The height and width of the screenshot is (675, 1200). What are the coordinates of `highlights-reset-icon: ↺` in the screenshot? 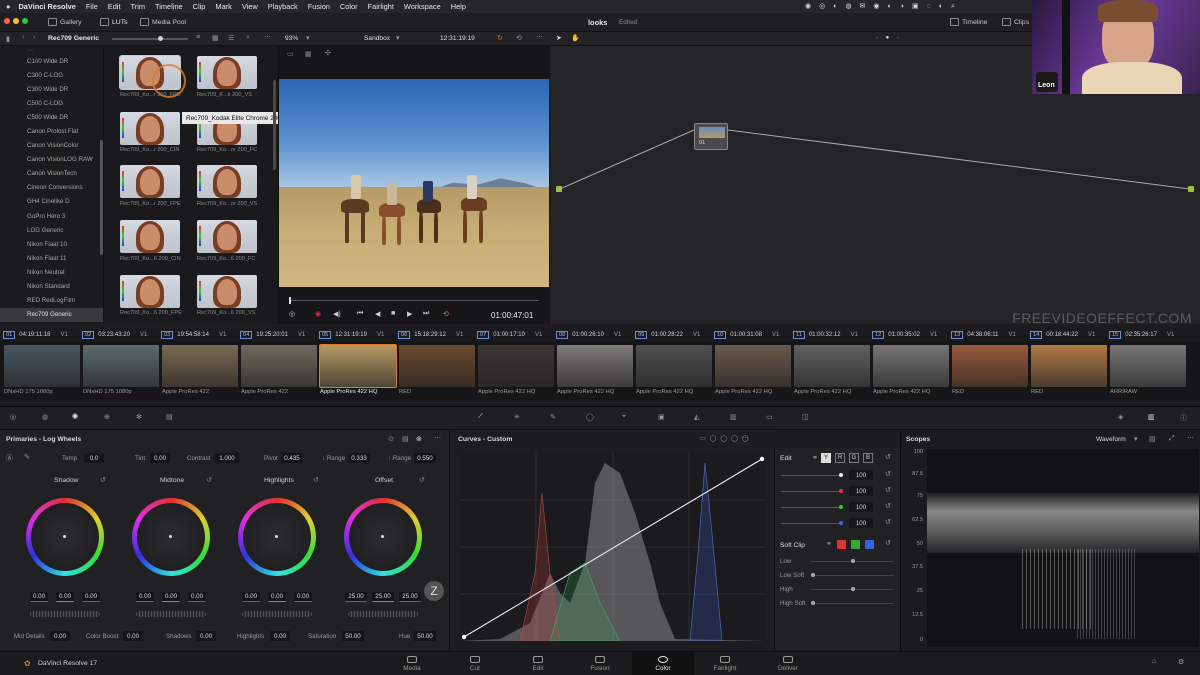 It's located at (316, 480).